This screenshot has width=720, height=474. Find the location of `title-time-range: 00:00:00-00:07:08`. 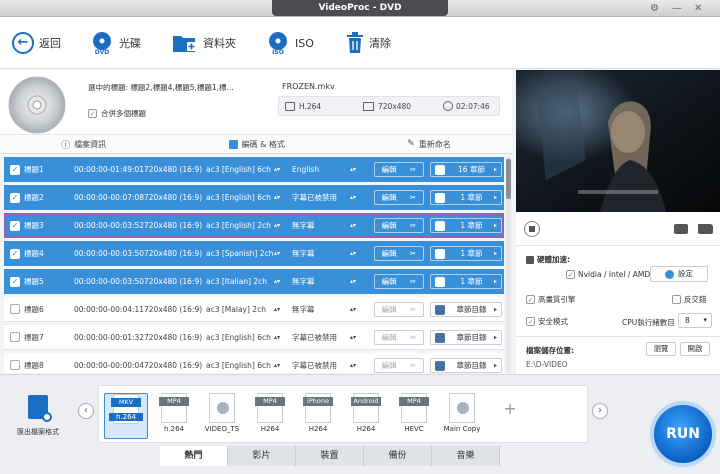

title-time-range: 00:00:00-00:07:08 is located at coordinates (109, 197).